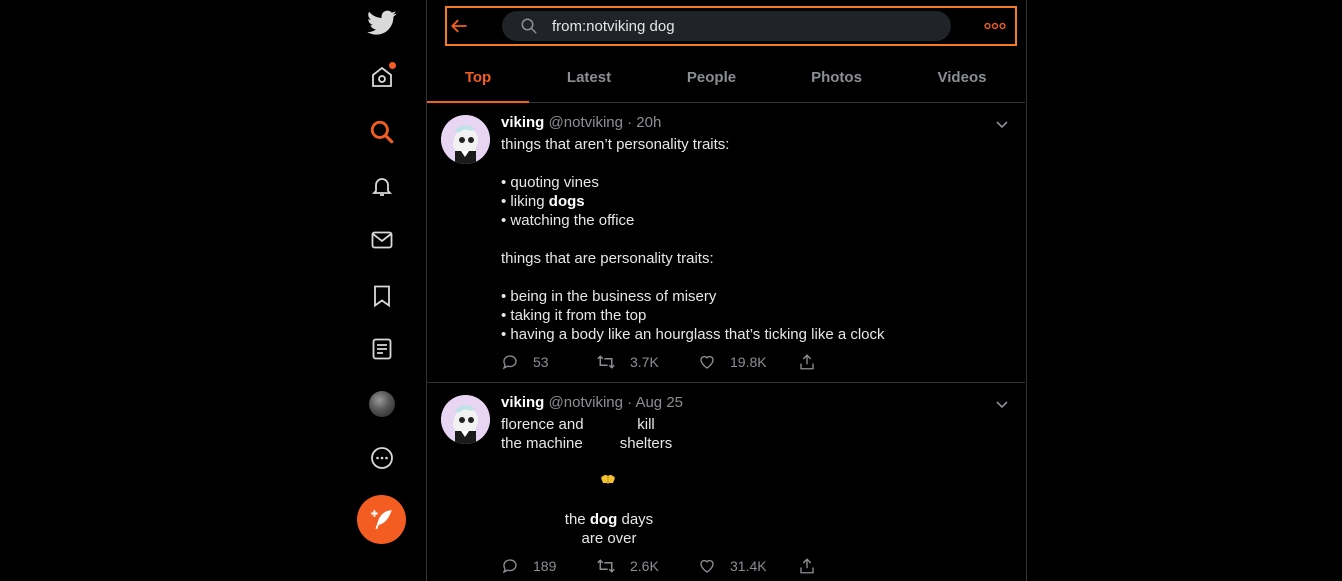 Image resolution: width=1342 pixels, height=581 pixels. I want to click on tweet-text: the dog days are over, so click(609, 529).